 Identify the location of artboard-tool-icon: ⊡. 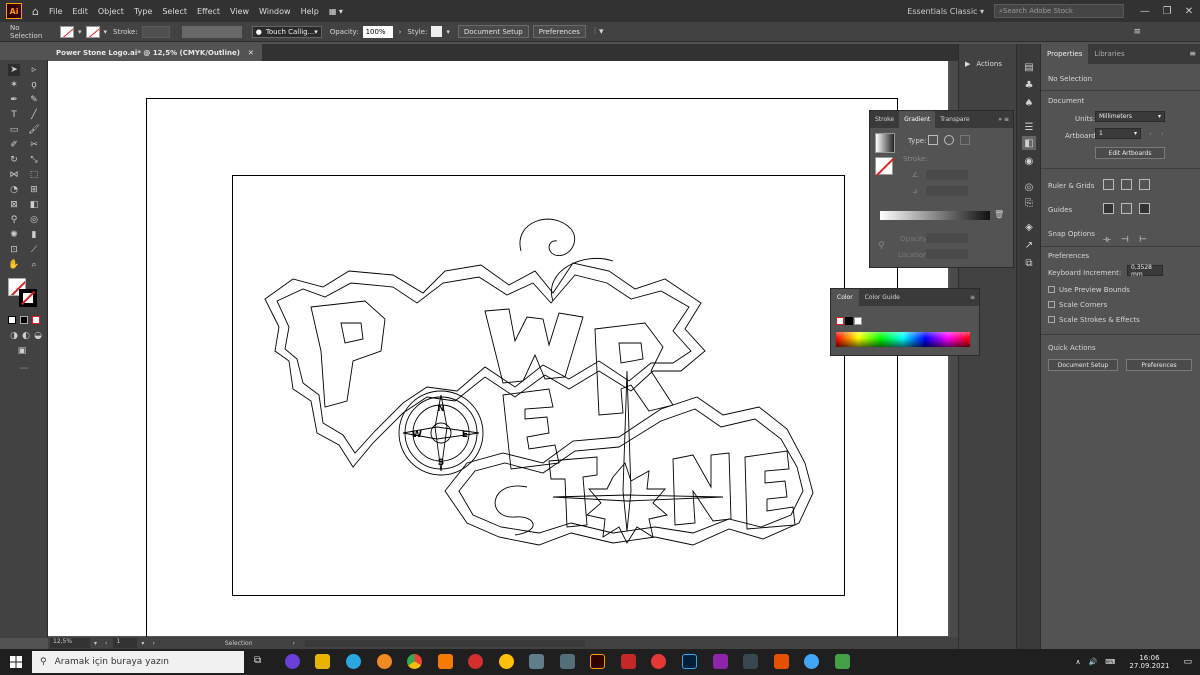
(14, 250).